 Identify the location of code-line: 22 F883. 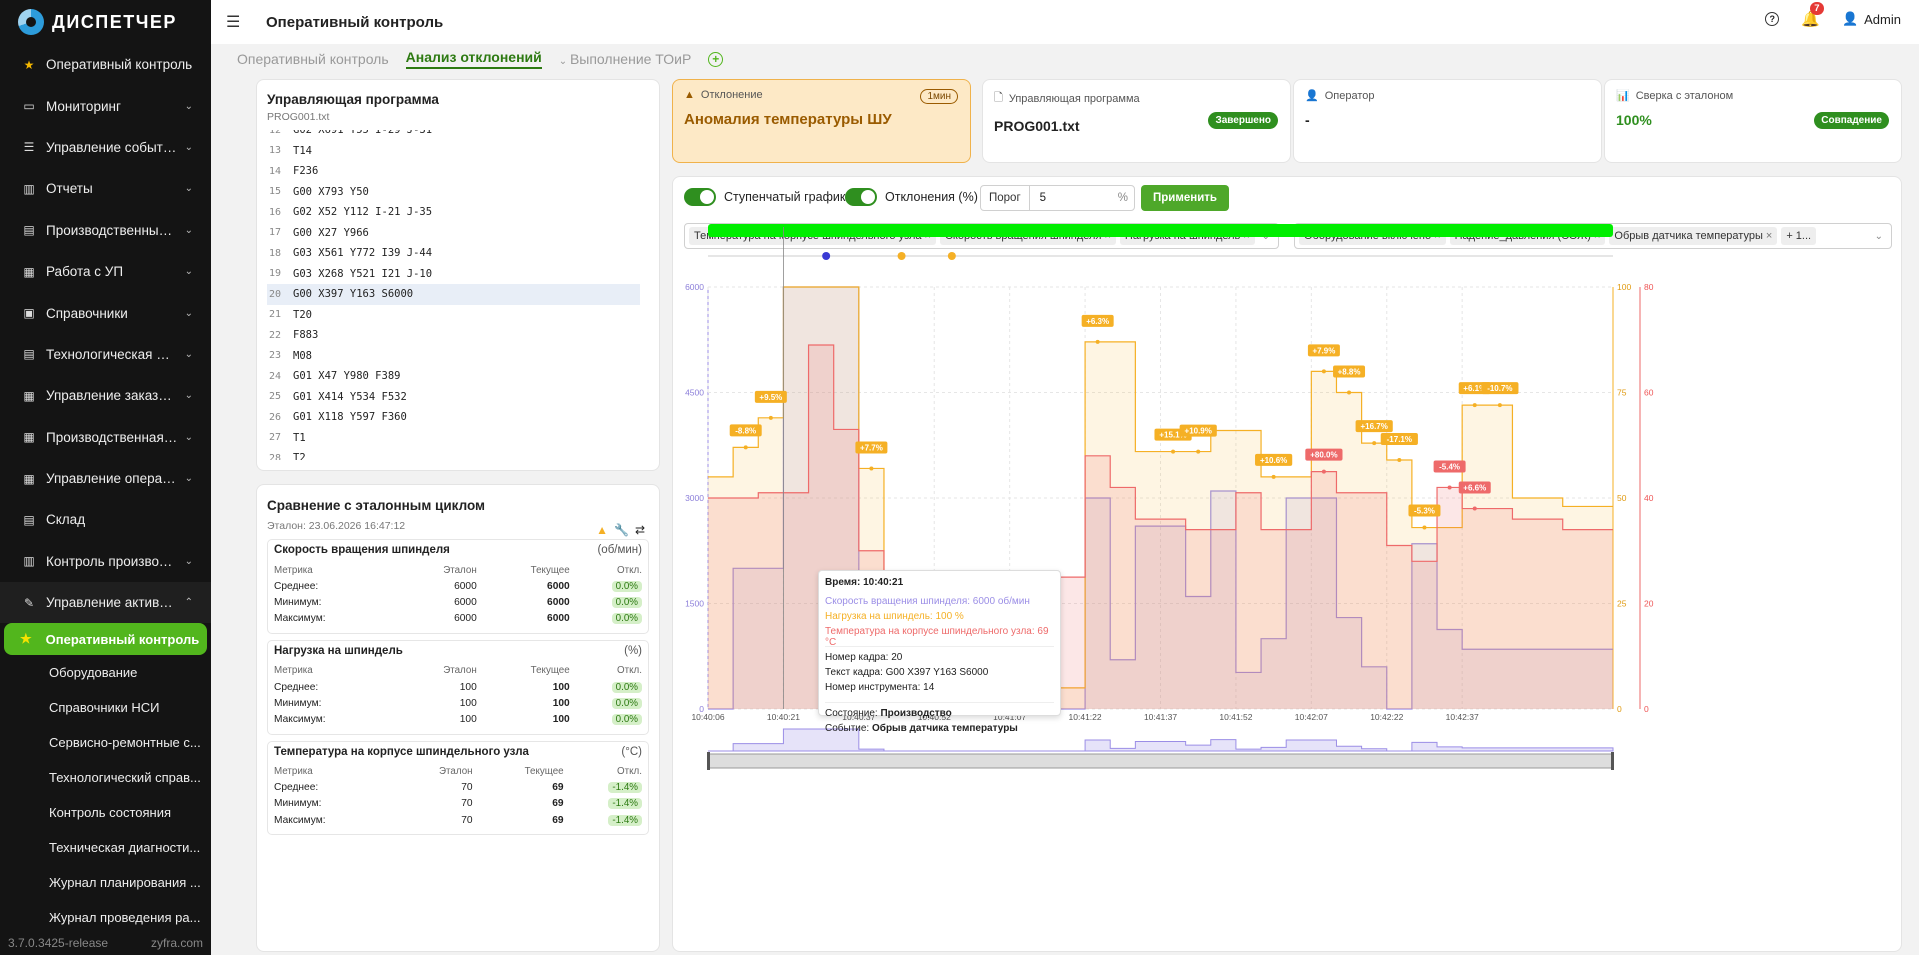
(453, 335).